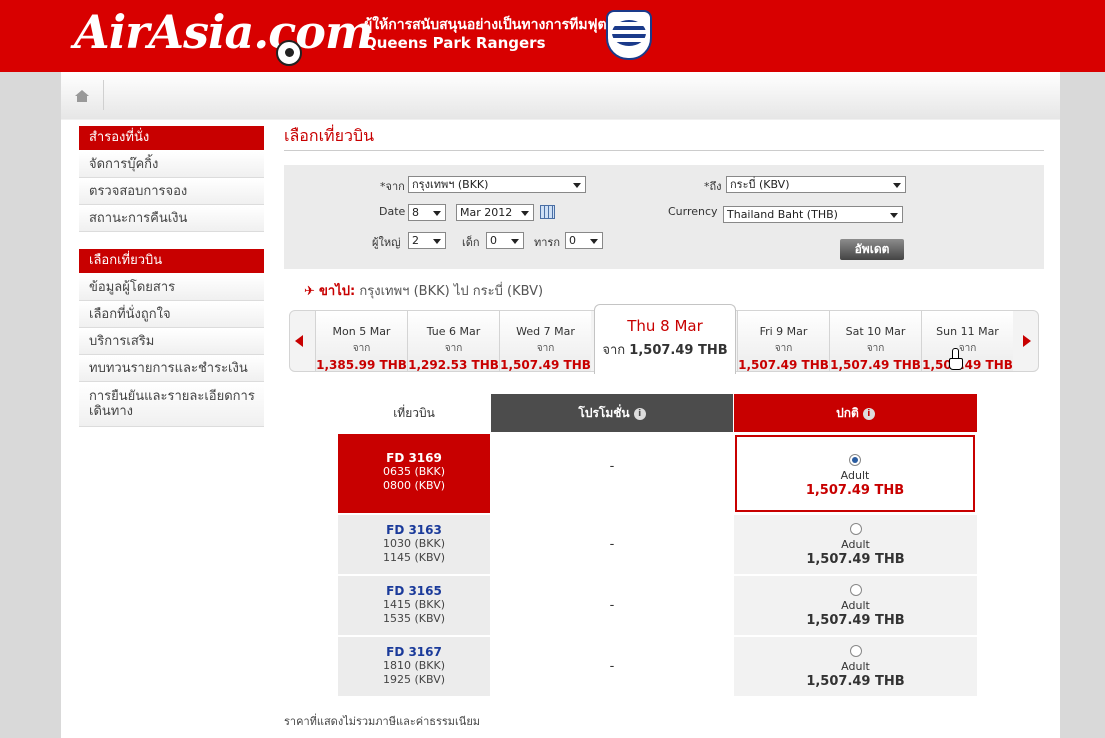 The width and height of the screenshot is (1105, 738). I want to click on date-month-select: Mar 2012, so click(495, 212).